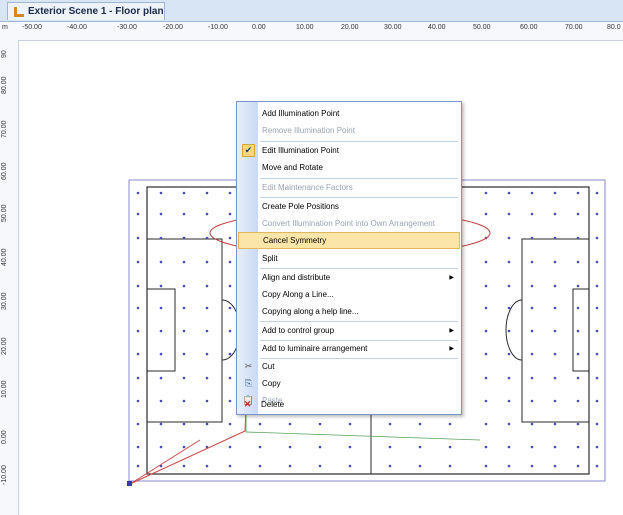 This screenshot has height=515, width=623. I want to click on menu-item-align-and-distribute: Align and distribute ▶, so click(349, 277).